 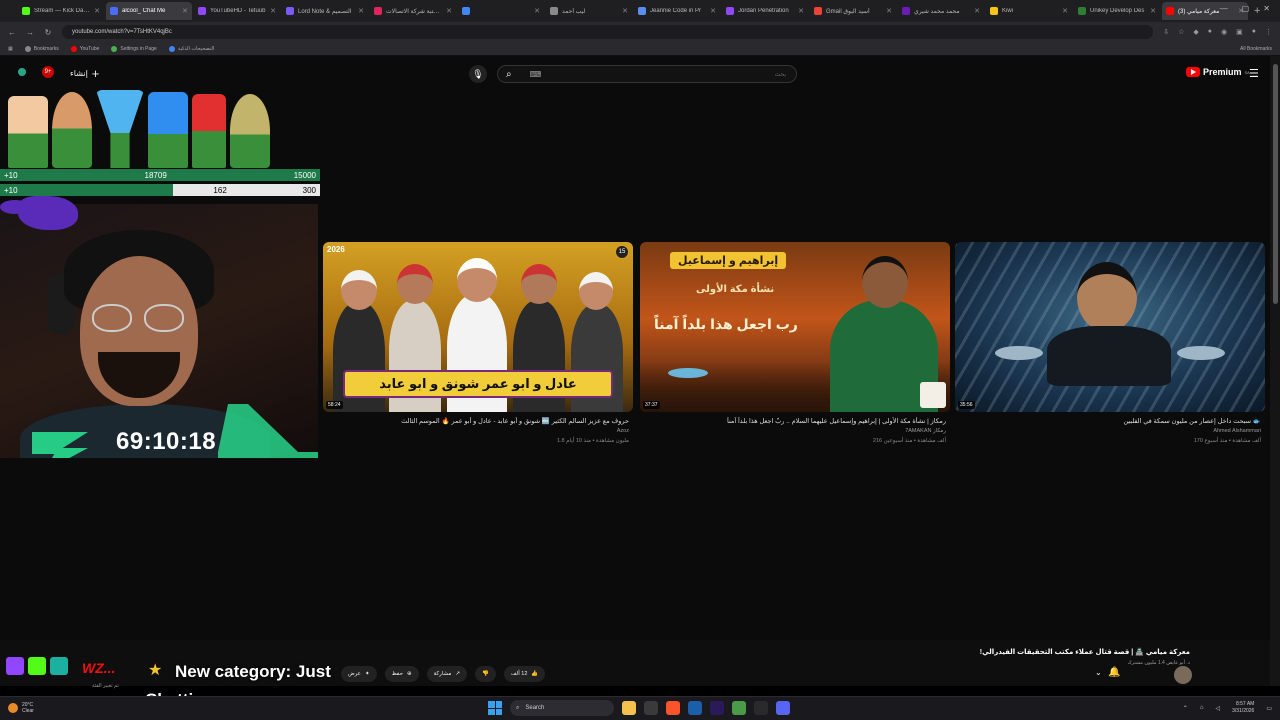 What do you see at coordinates (780, 74) in the screenshot?
I see `search-input: بحث` at bounding box center [780, 74].